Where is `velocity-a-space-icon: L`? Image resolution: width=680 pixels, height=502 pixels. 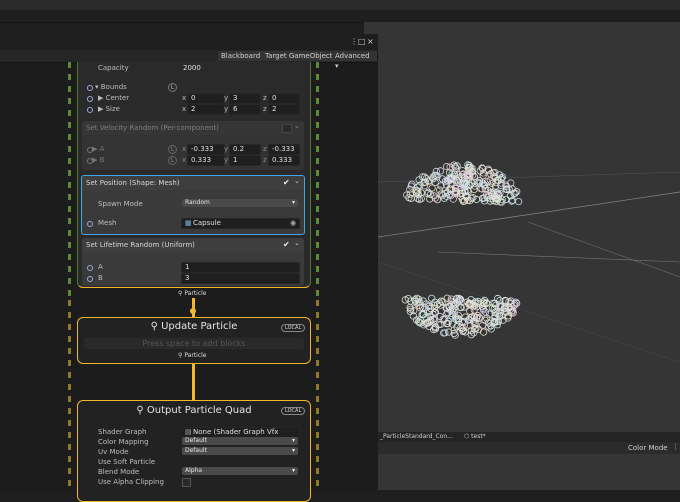 velocity-a-space-icon: L is located at coordinates (172, 149).